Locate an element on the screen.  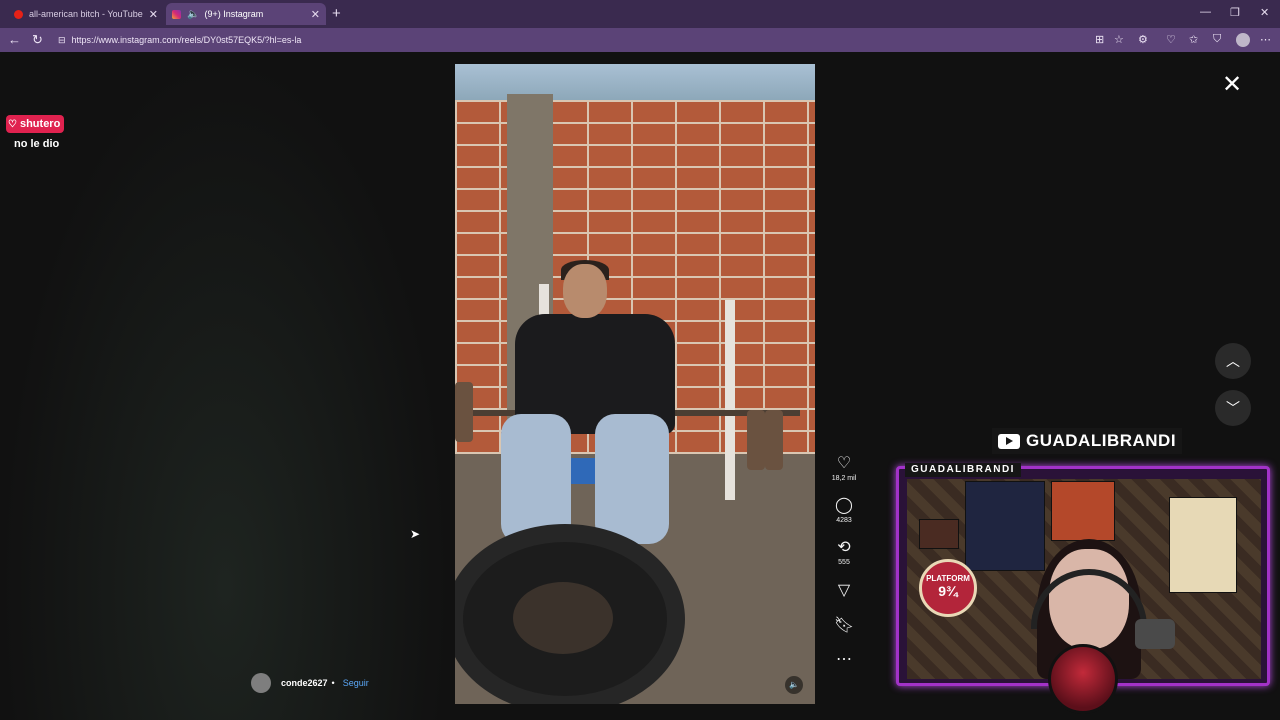
stream-channel-tag: GUADALIBRANDI is located at coordinates (1087, 441).